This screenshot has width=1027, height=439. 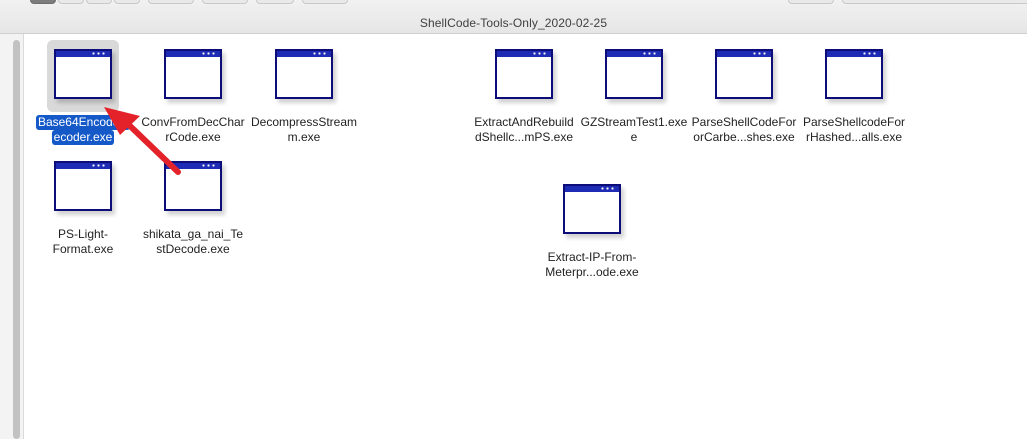 What do you see at coordinates (171, 2) in the screenshot?
I see `toolbar-group-button` at bounding box center [171, 2].